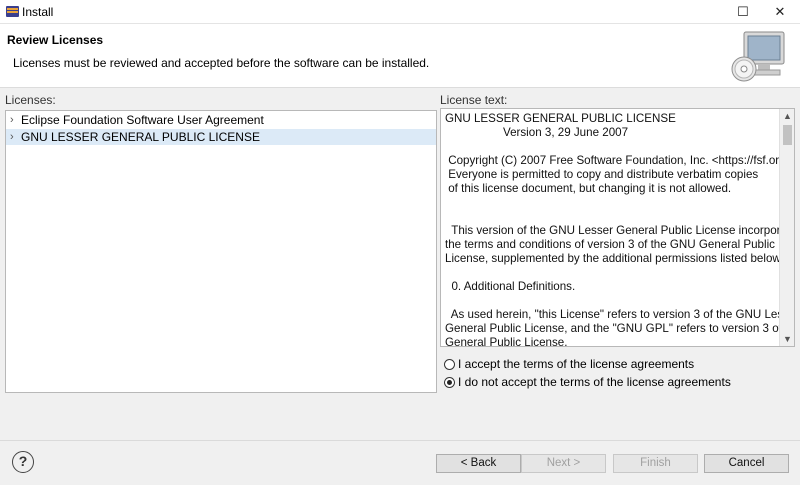 The width and height of the screenshot is (800, 485). Describe the element at coordinates (449, 382) in the screenshot. I see `decline-radio` at that location.